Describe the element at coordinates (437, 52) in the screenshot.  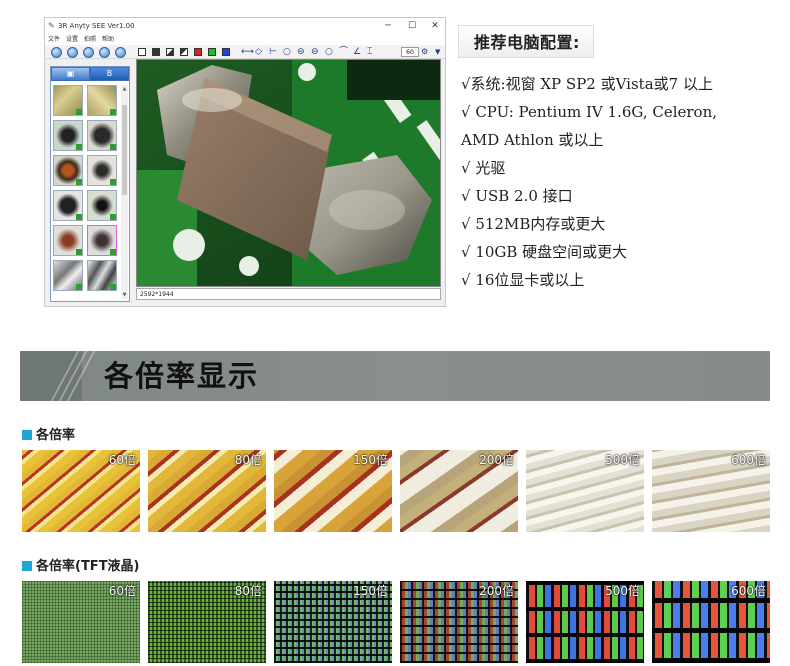
I see `expand-arrow-icon: ▼` at that location.